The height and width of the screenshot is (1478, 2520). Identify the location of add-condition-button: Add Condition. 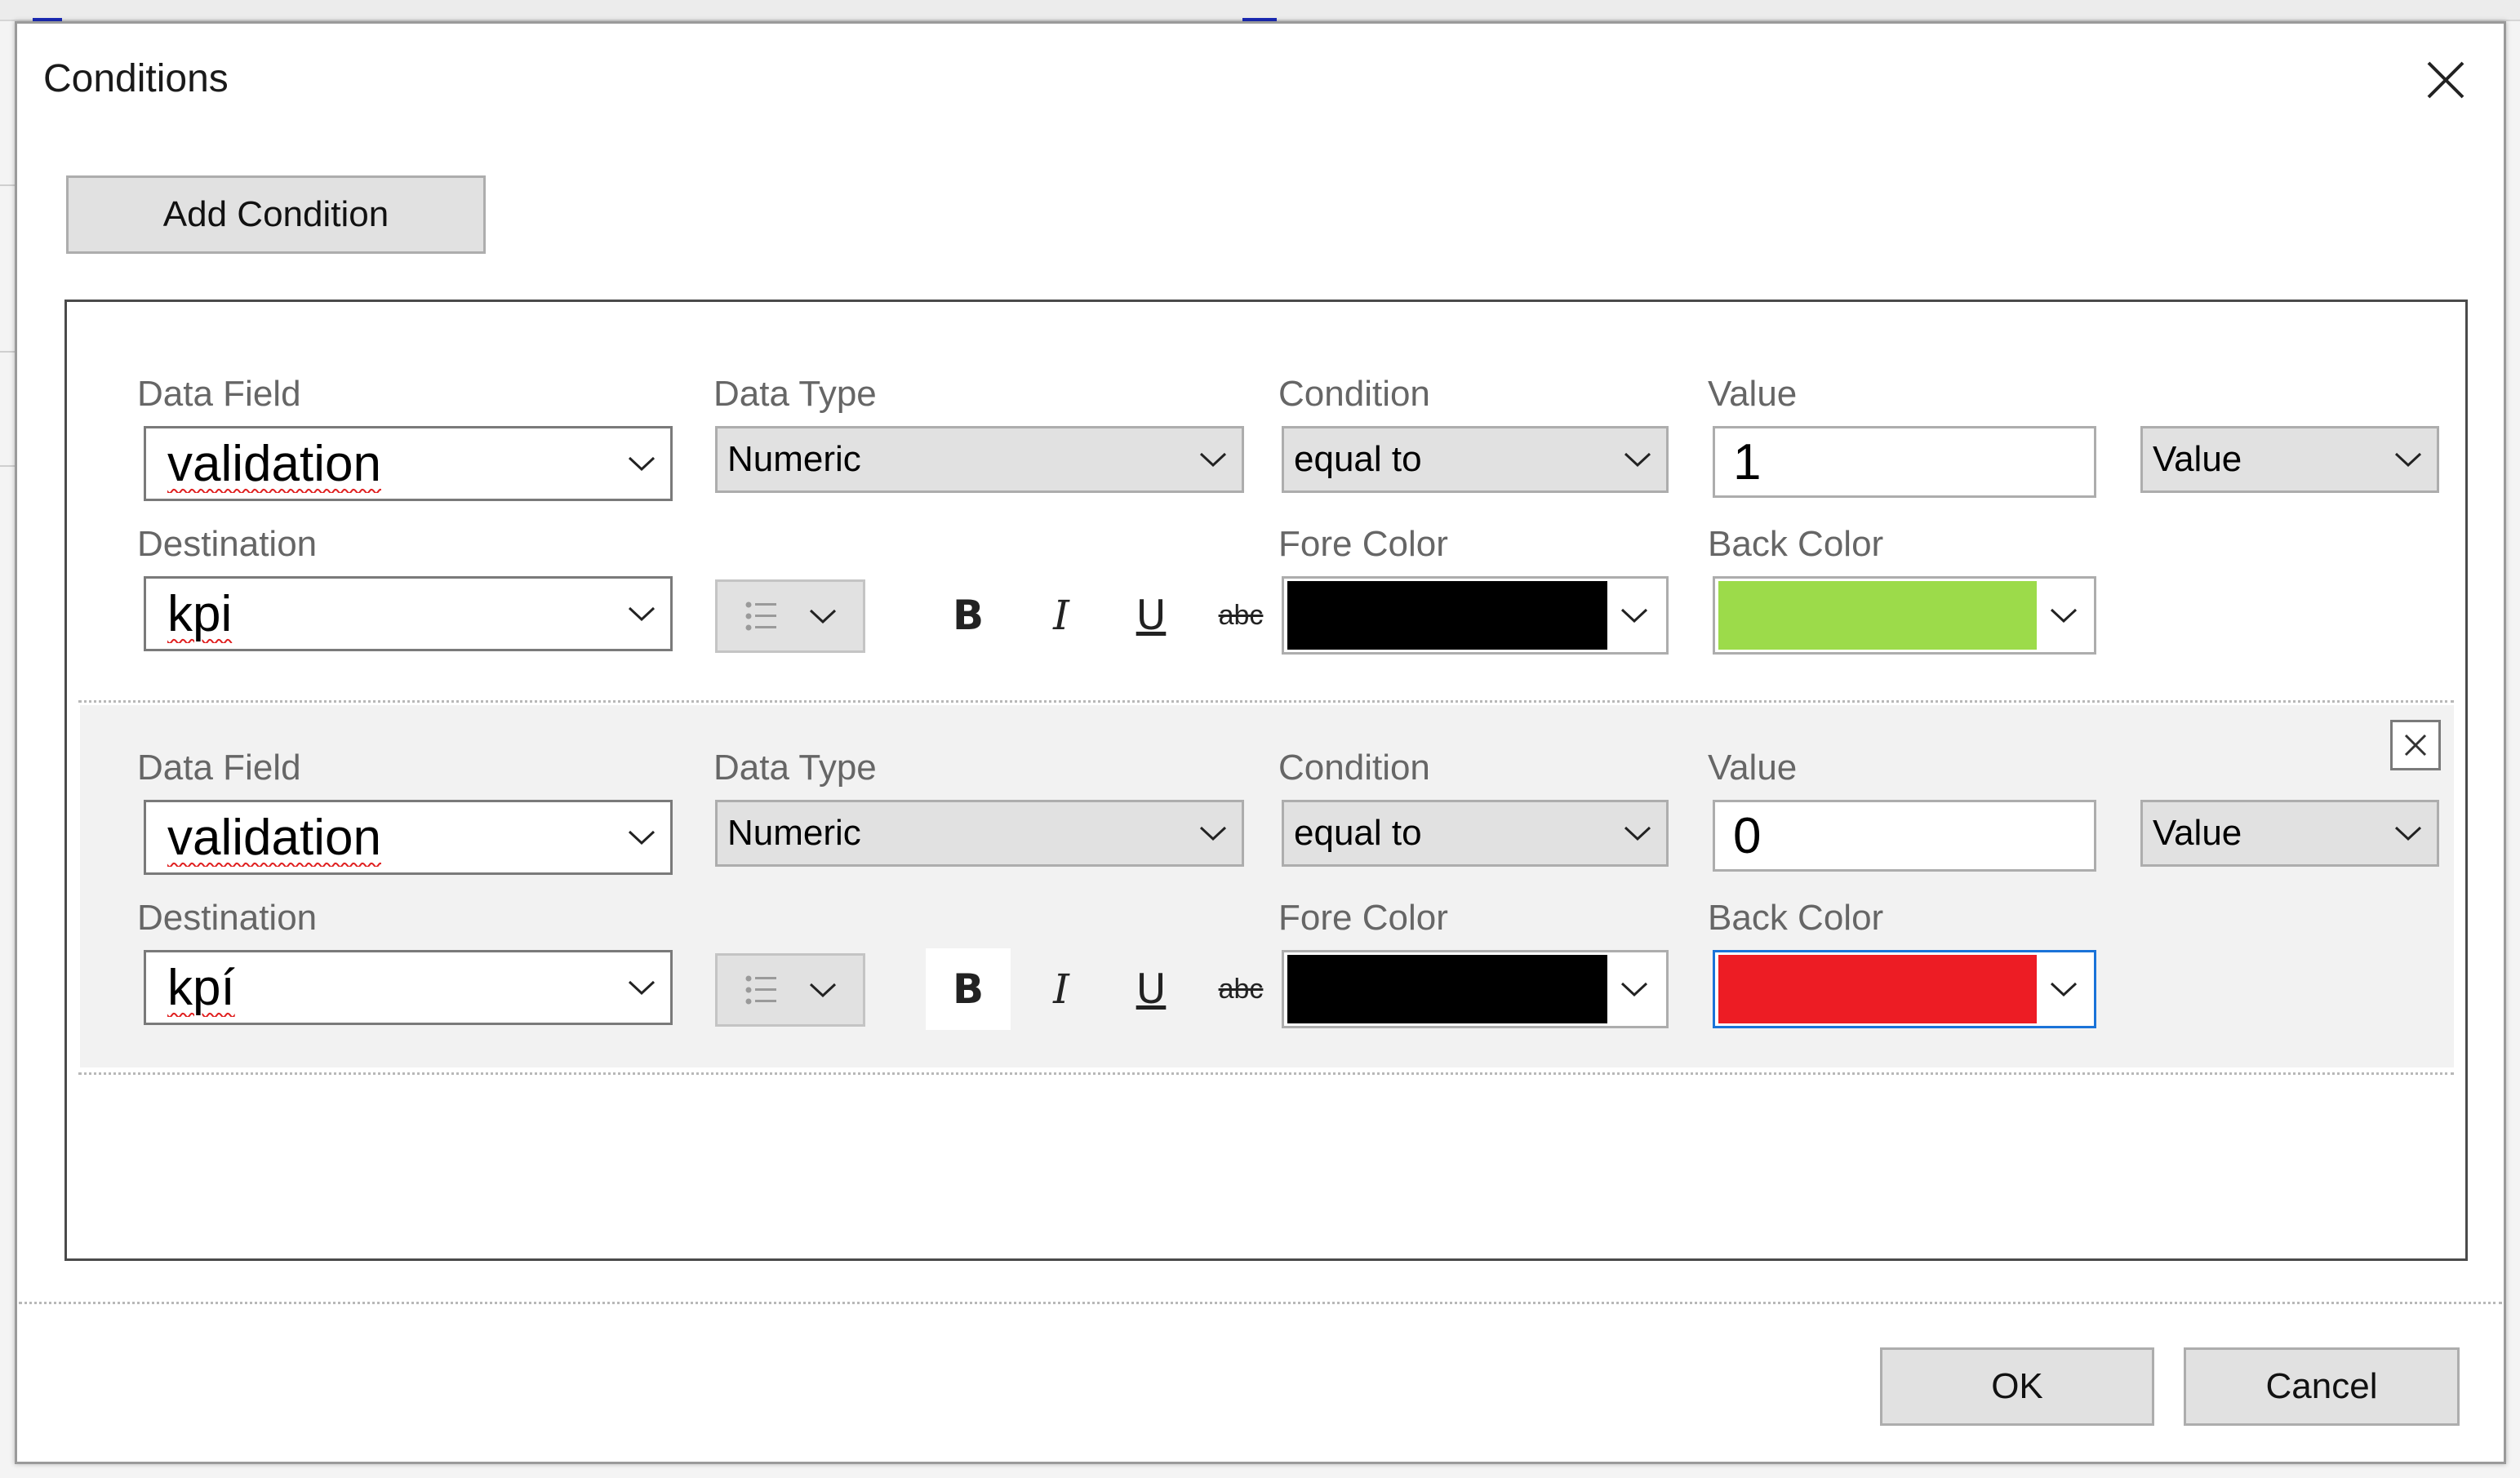
(276, 215).